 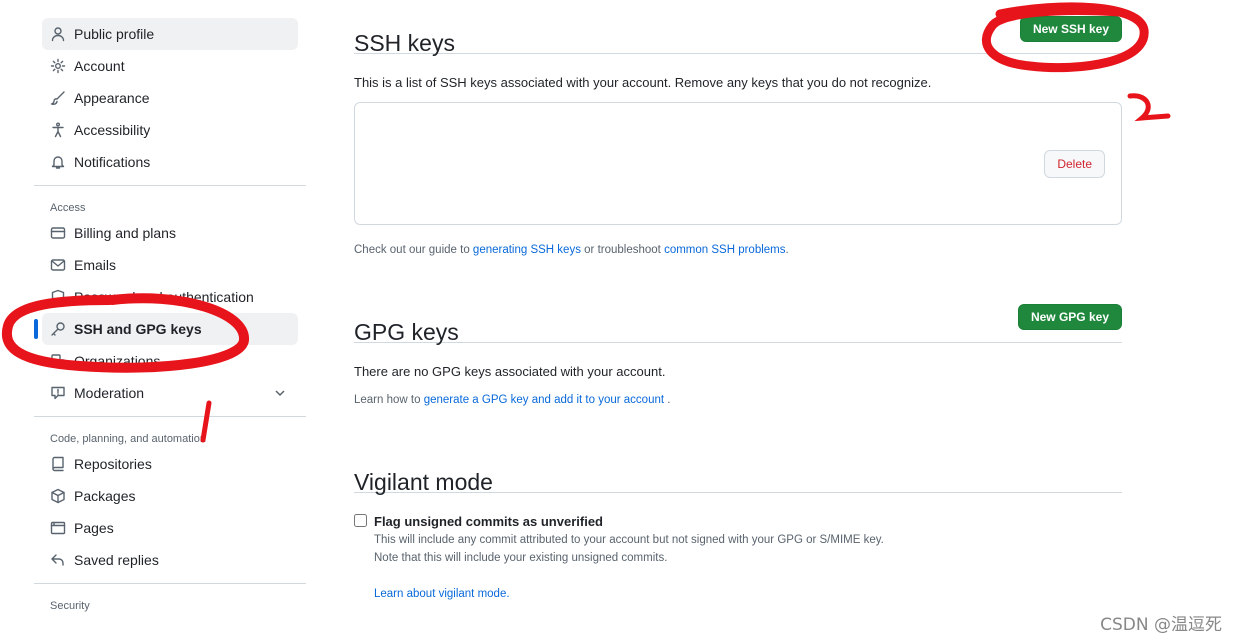 I want to click on sidebar-item-account: Account, so click(x=170, y=66).